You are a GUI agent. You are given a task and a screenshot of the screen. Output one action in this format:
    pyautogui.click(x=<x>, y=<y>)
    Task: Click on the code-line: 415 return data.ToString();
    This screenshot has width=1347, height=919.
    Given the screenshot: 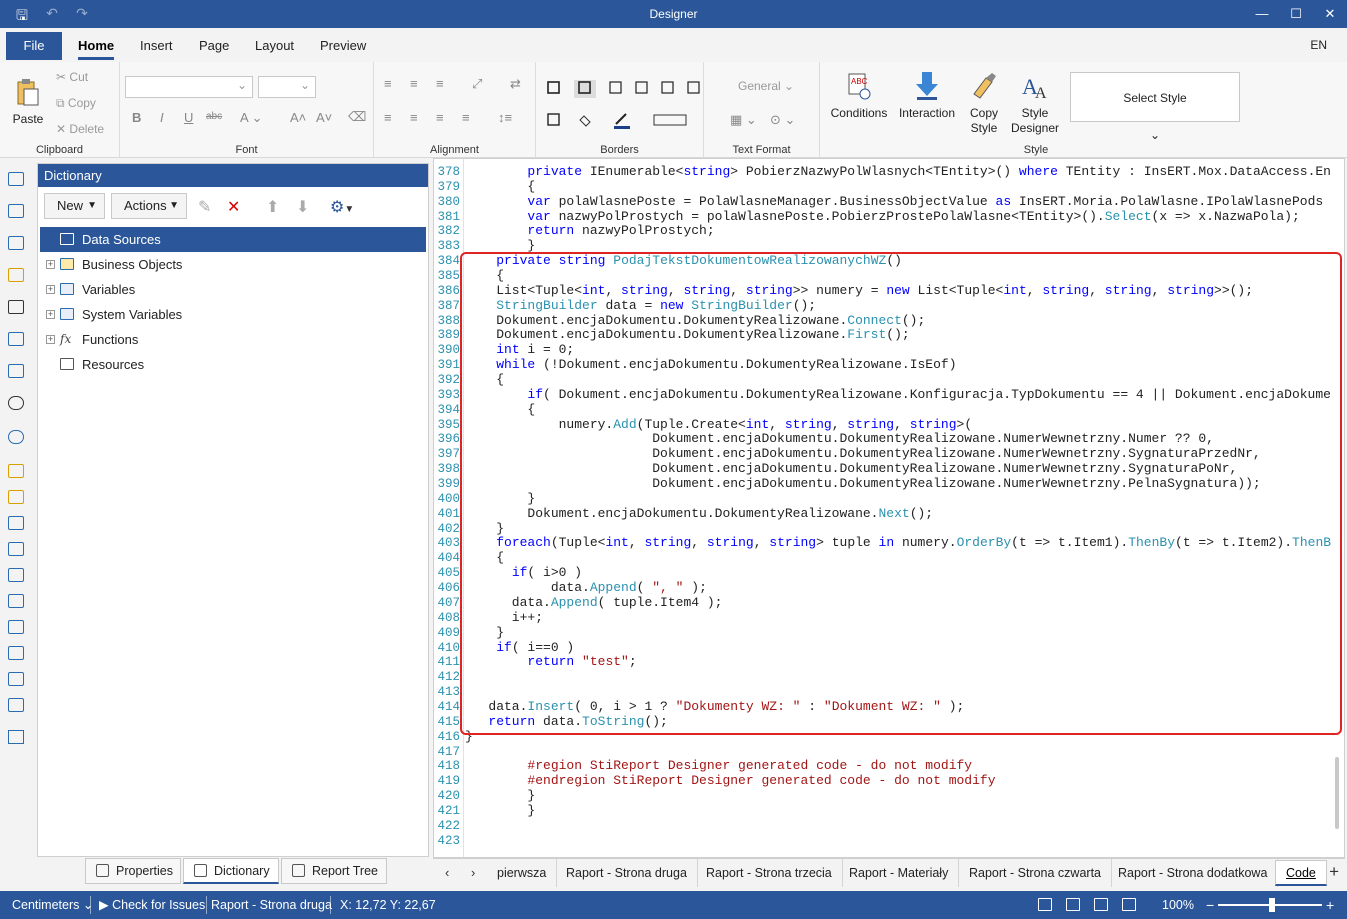 What is the action you would take?
    pyautogui.click(x=550, y=722)
    